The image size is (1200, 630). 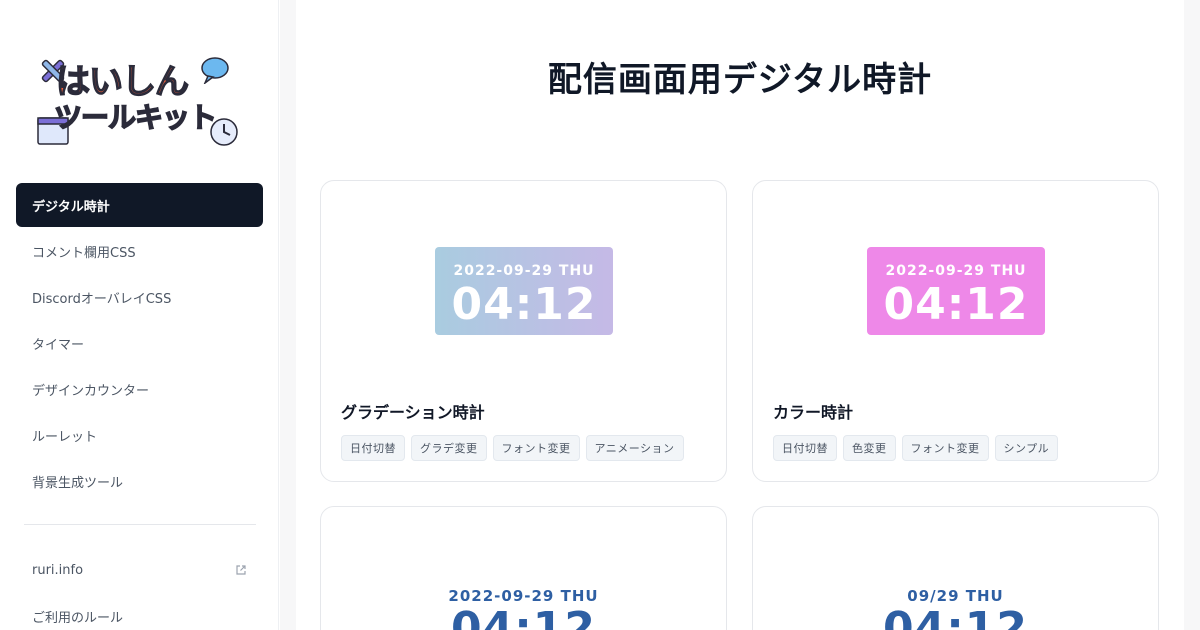 I want to click on sidebar-item-roulette: ルーレット, so click(x=139, y=435).